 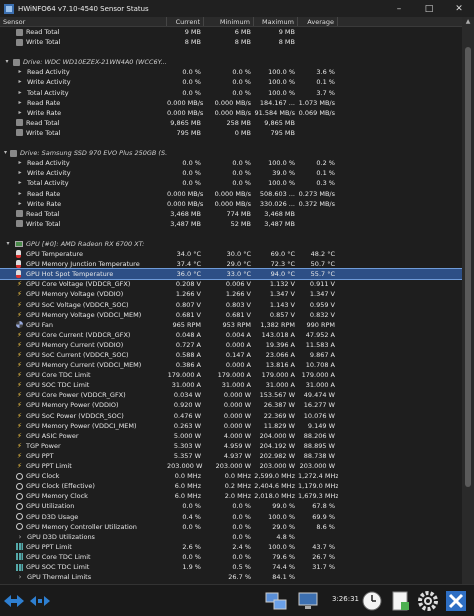 What do you see at coordinates (468, 22) in the screenshot?
I see `scroll-up-arrow-icon: ▲` at bounding box center [468, 22].